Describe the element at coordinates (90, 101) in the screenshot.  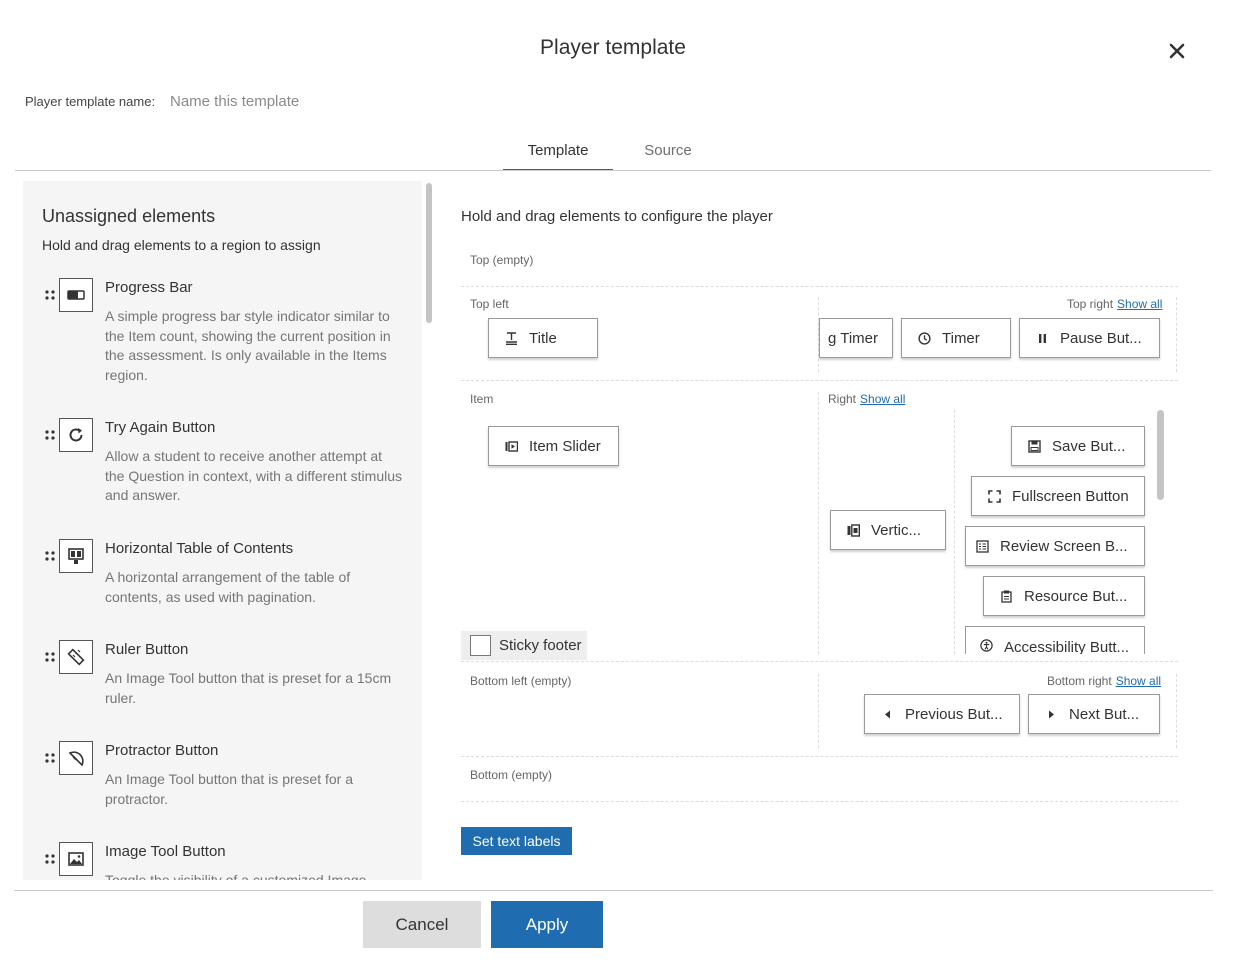
I see `template-name-label: Player template name:` at that location.